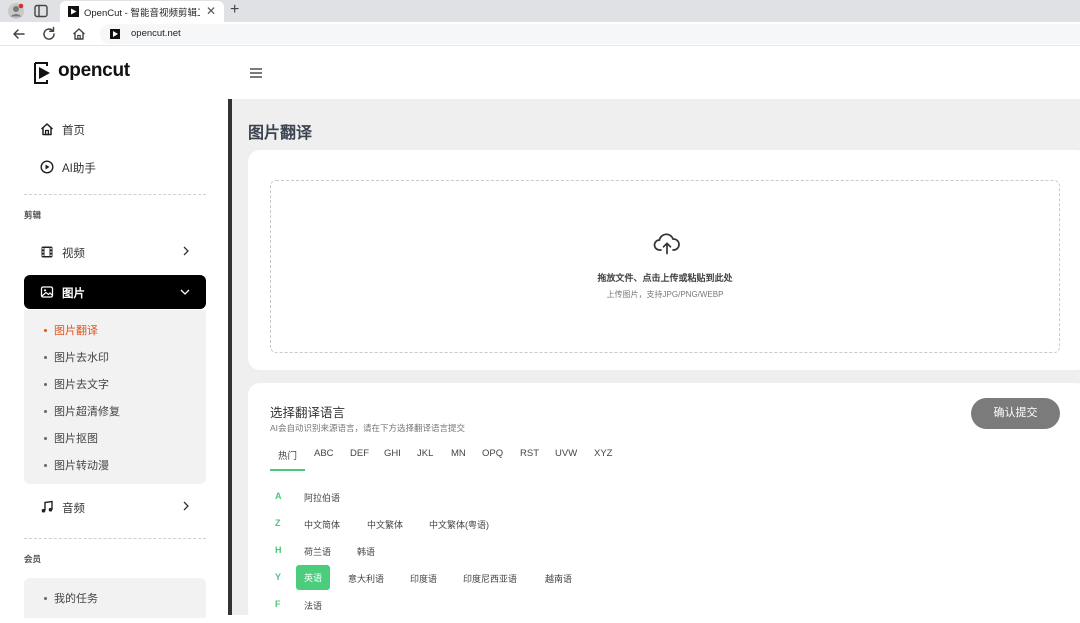 This screenshot has width=1080, height=623. I want to click on tab-hot: 热门, so click(287, 455).